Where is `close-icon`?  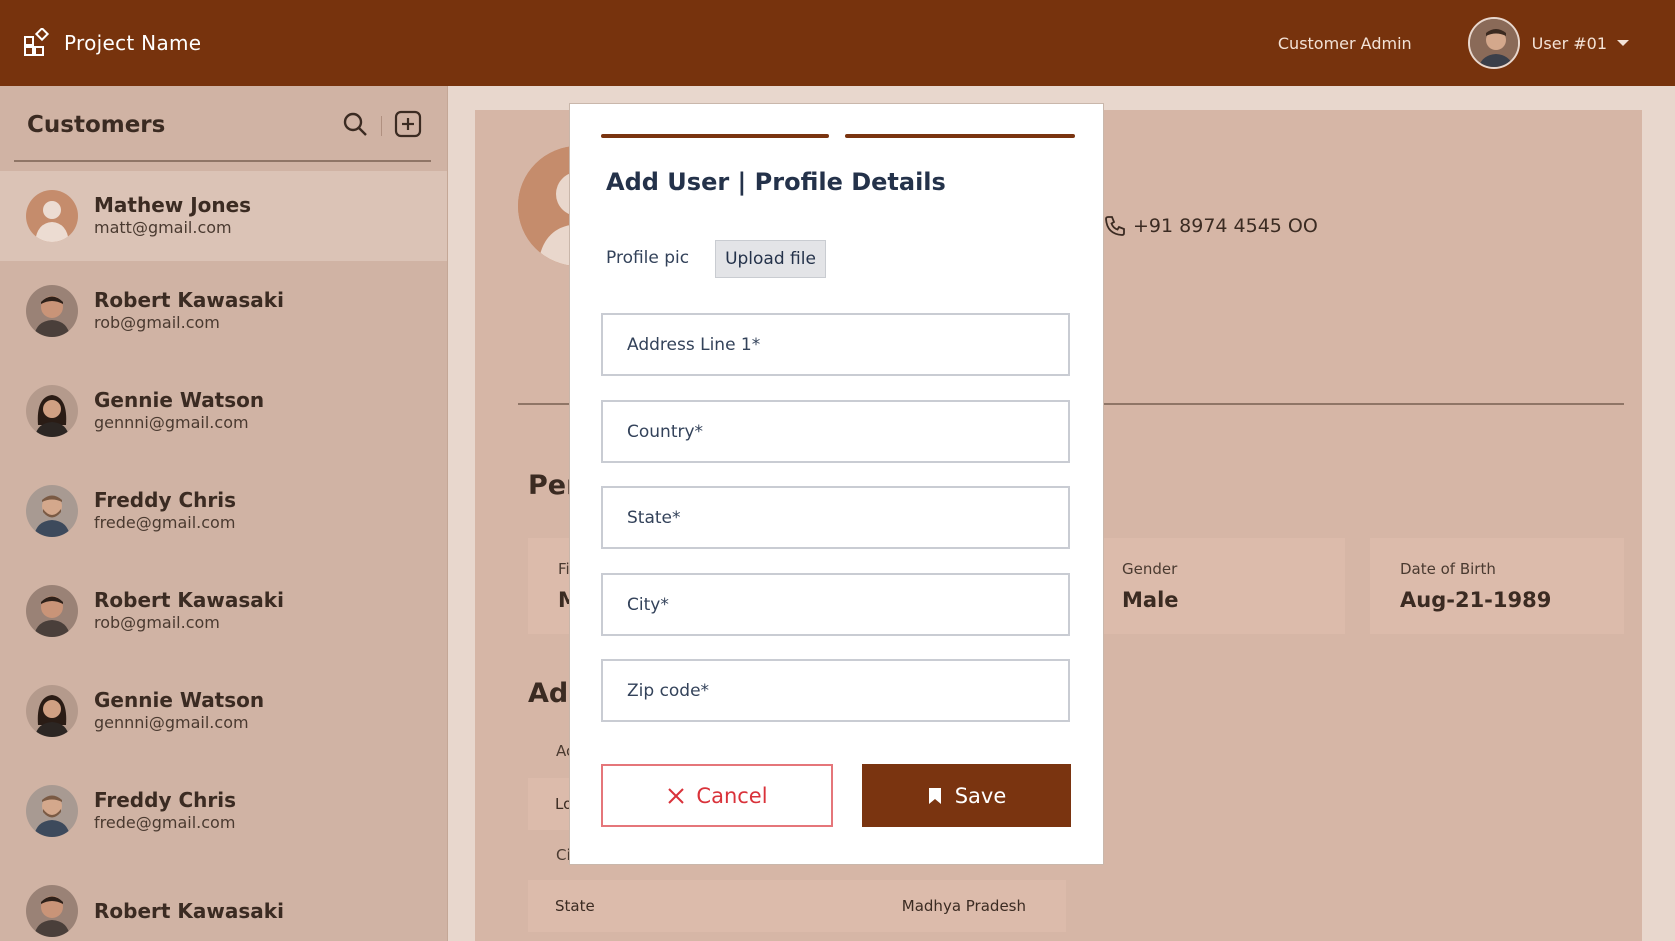 close-icon is located at coordinates (676, 795).